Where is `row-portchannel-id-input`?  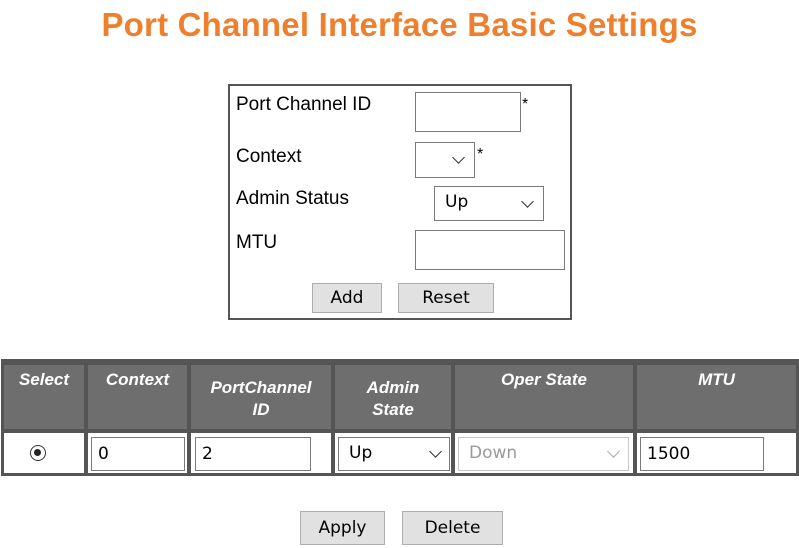
row-portchannel-id-input is located at coordinates (253, 454).